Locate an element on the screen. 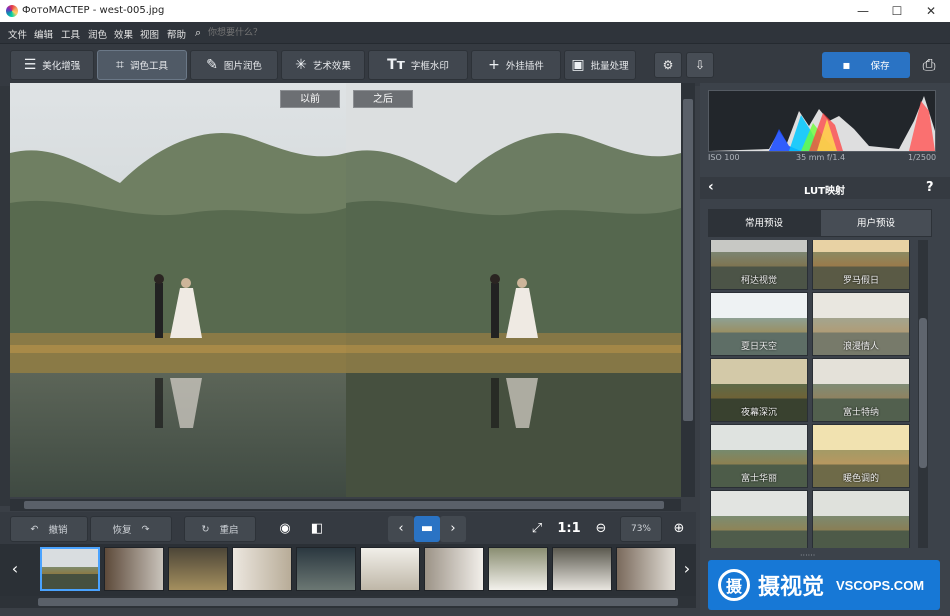 This screenshot has height=616, width=950. search-input is located at coordinates (268, 33).